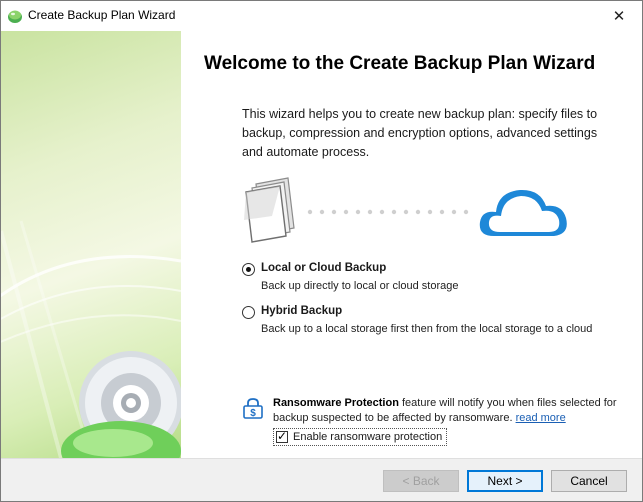  I want to click on title-bar: Create Backup Plan Wizard ✕, so click(321, 16).